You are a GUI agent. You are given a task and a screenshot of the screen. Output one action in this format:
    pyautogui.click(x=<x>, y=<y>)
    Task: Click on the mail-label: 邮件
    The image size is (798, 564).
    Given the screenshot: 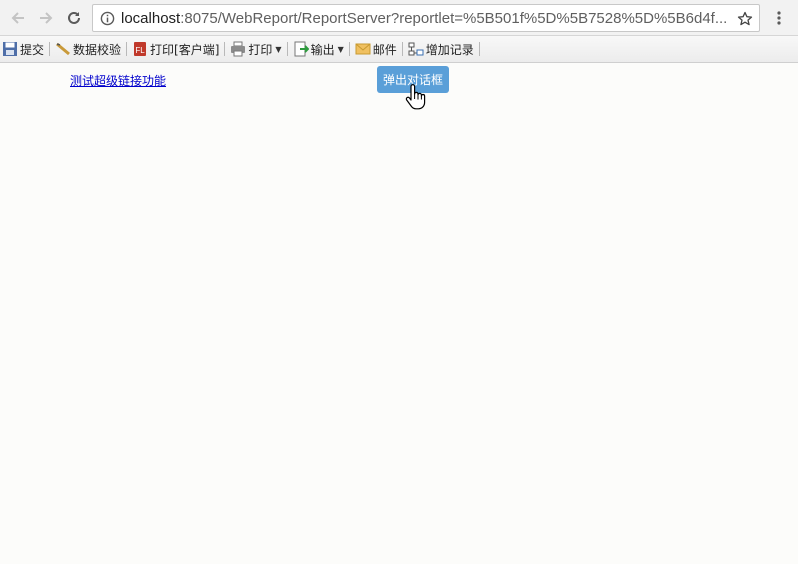 What is the action you would take?
    pyautogui.click(x=384, y=49)
    